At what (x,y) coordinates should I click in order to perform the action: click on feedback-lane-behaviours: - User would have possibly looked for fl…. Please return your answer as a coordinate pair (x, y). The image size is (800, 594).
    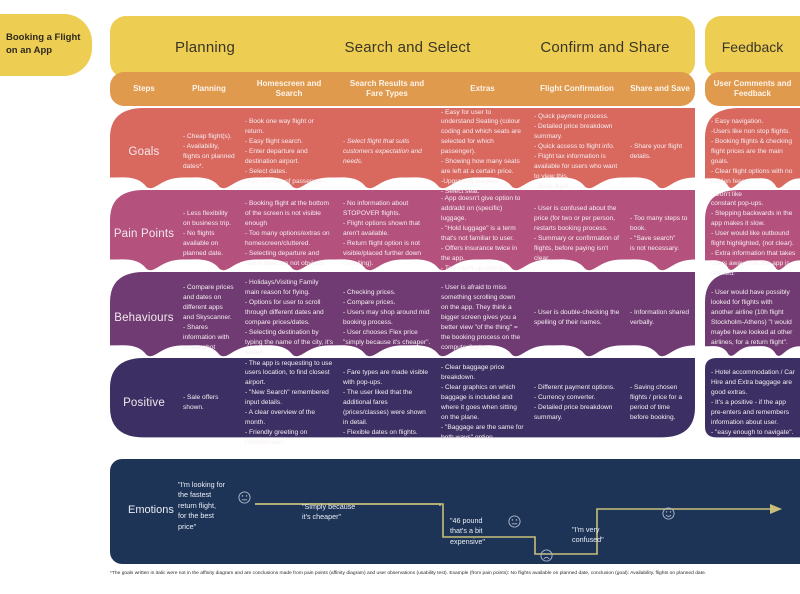
    Looking at the image, I should click on (752, 318).